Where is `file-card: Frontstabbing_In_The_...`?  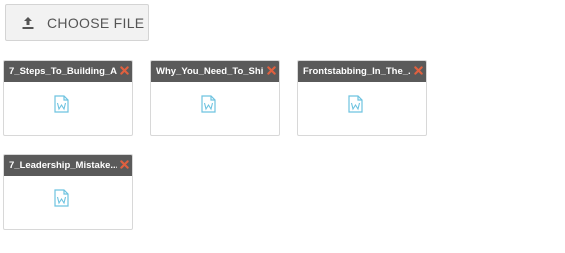 file-card: Frontstabbing_In_The_... is located at coordinates (362, 98).